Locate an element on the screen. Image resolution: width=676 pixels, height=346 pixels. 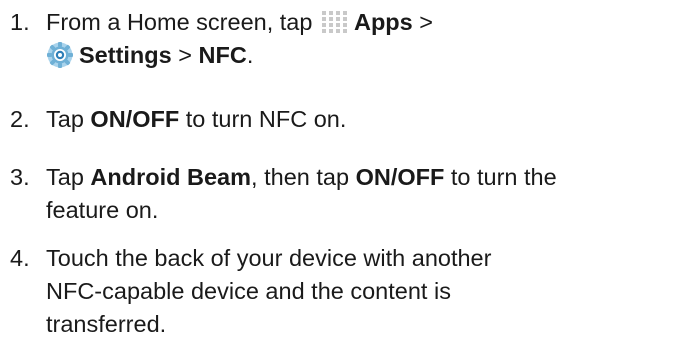
step-line: transferred. is located at coordinates (106, 324).